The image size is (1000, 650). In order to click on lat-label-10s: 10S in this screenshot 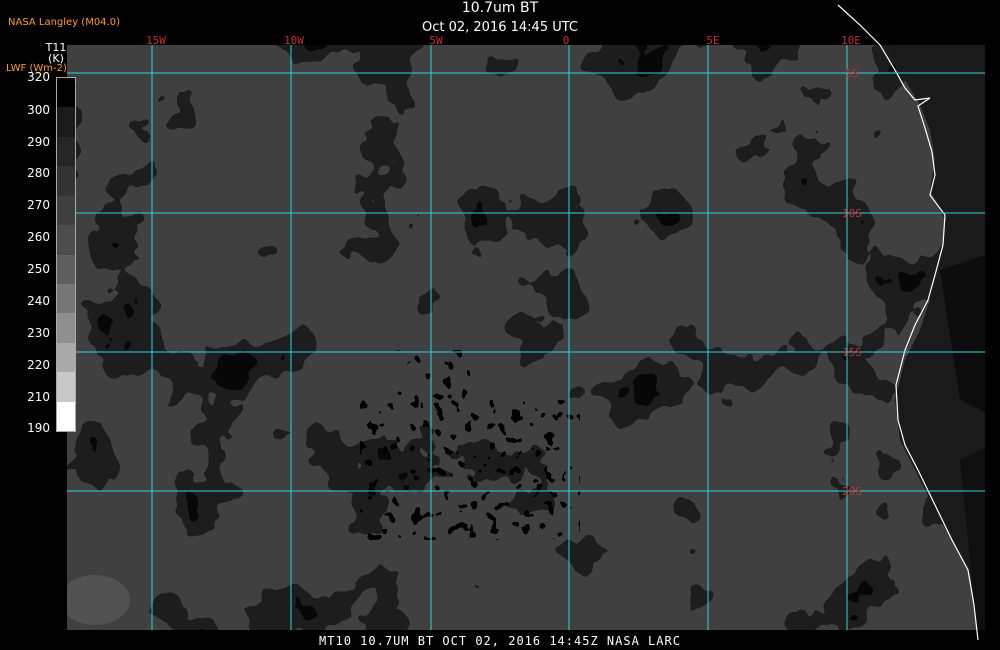, I will do `click(852, 213)`.